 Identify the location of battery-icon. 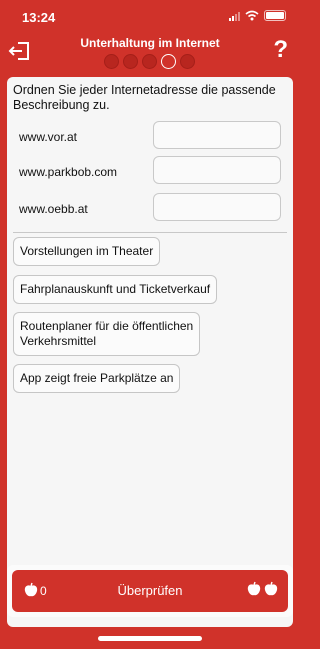
(275, 15).